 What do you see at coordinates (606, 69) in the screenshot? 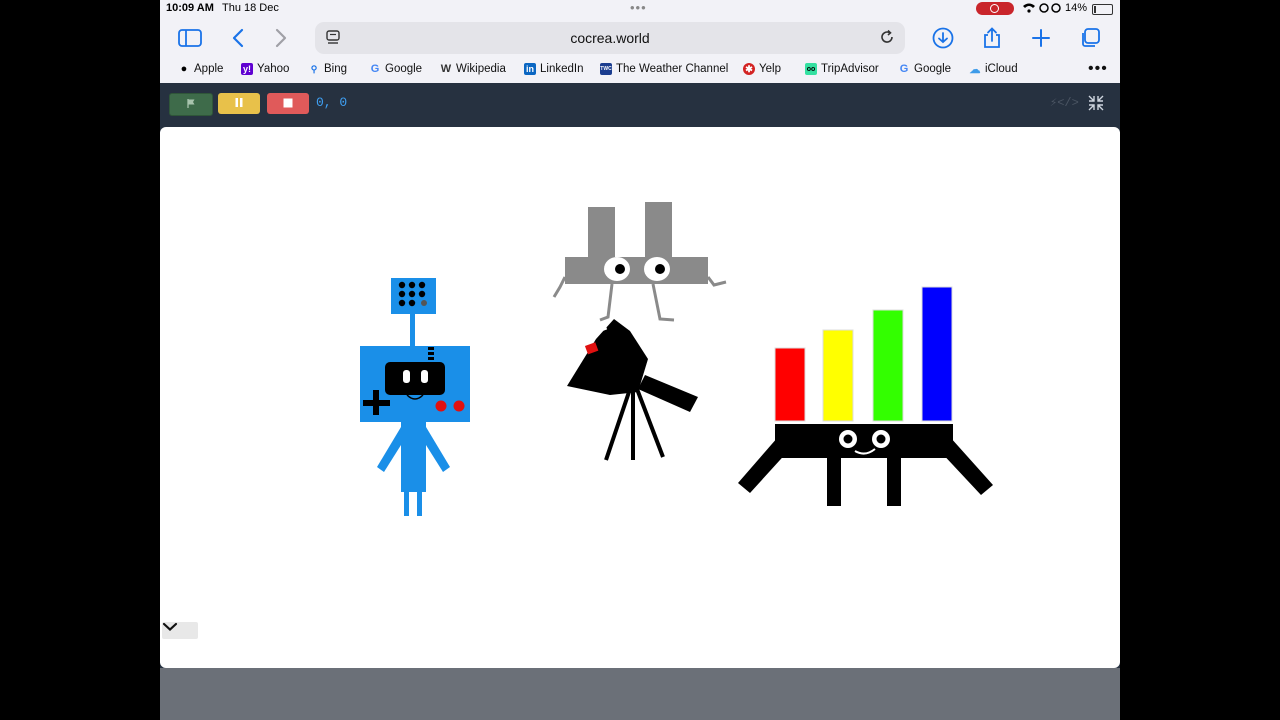
I see `weather-channel-icon: TWC` at bounding box center [606, 69].